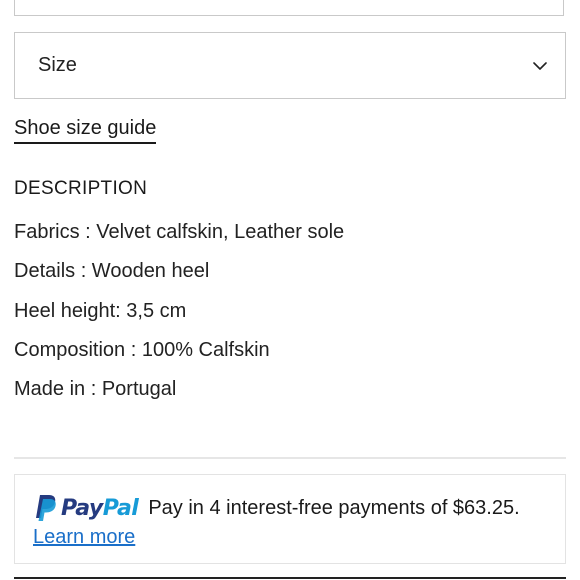  What do you see at coordinates (85, 130) in the screenshot?
I see `shoe-size-guide-link: Shoe size guide` at bounding box center [85, 130].